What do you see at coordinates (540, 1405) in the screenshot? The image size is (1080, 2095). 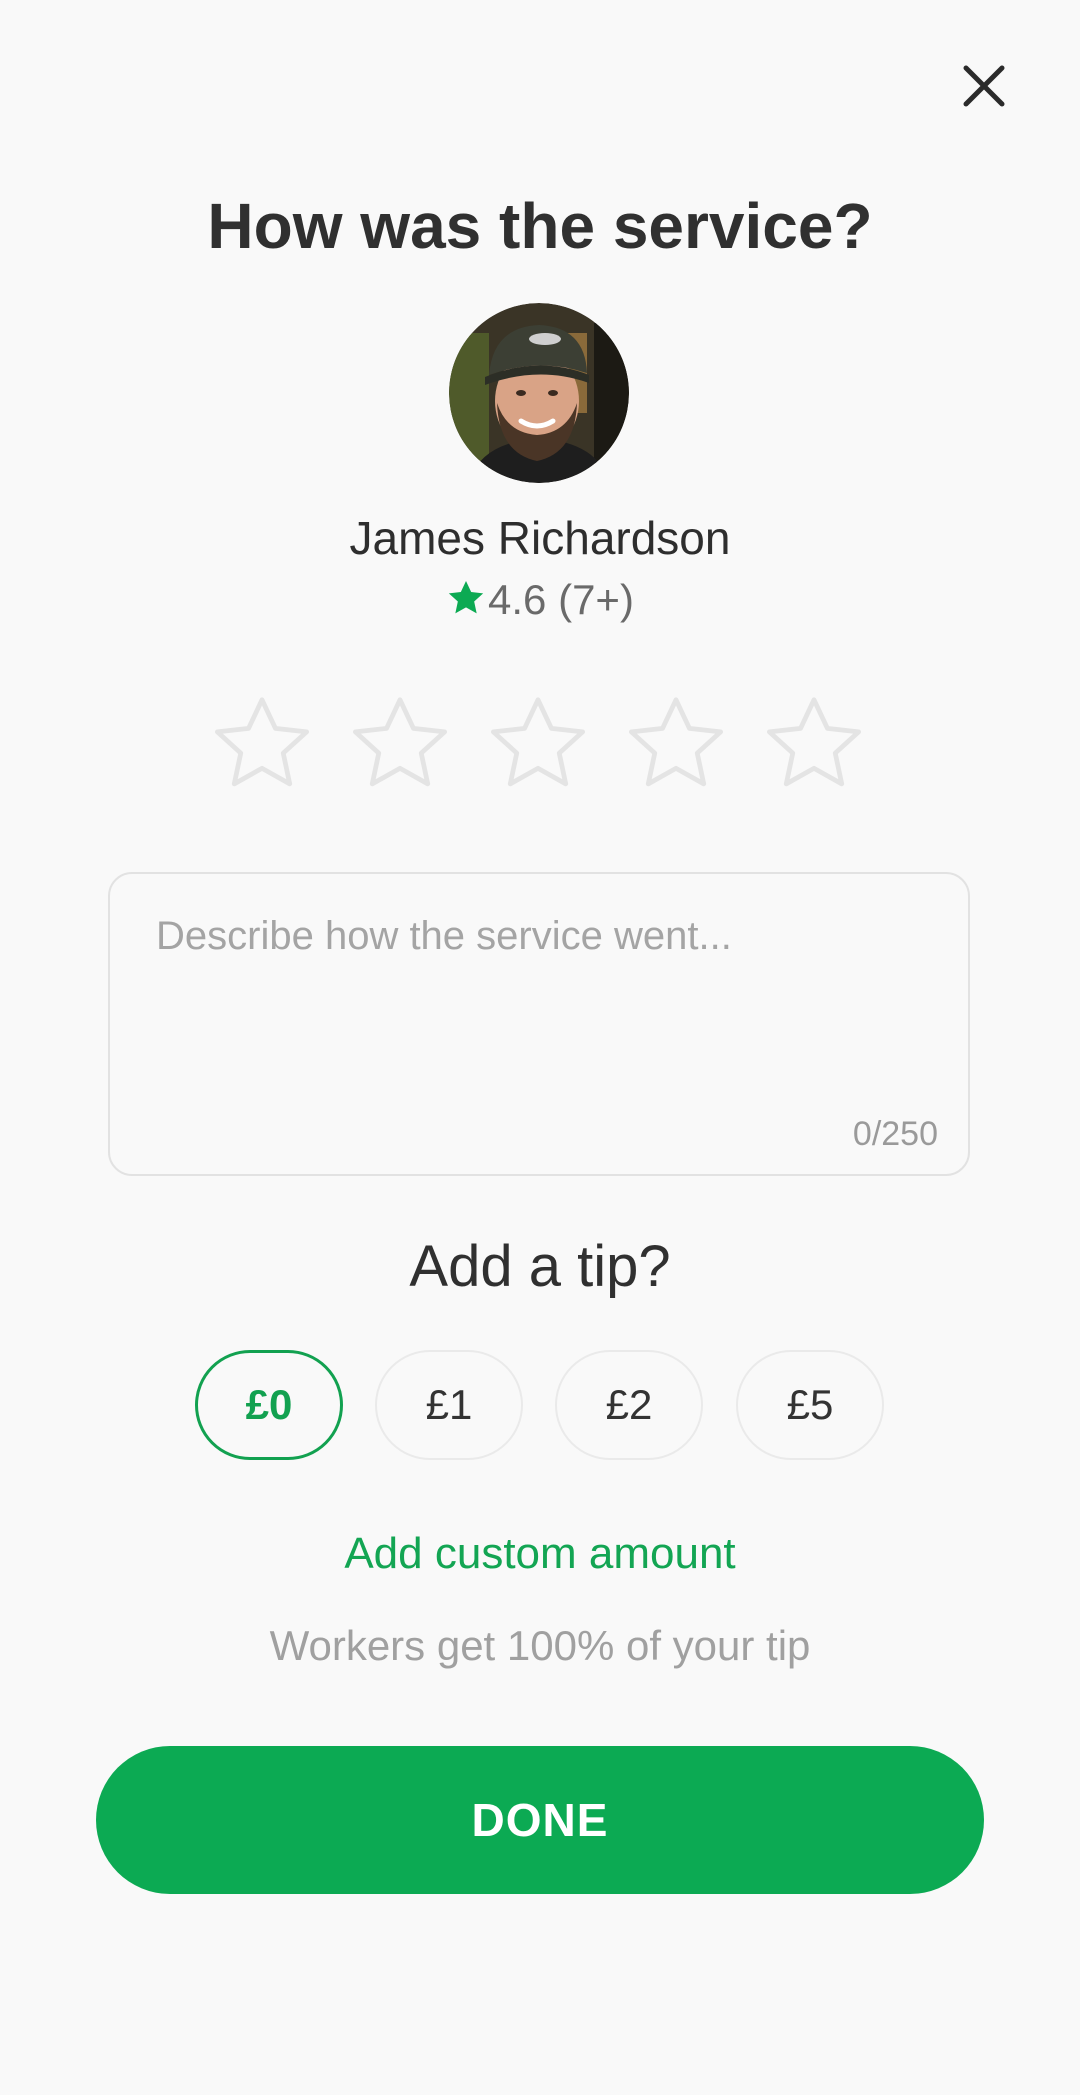 I see `tip-options: £0 £1 £2 £5` at bounding box center [540, 1405].